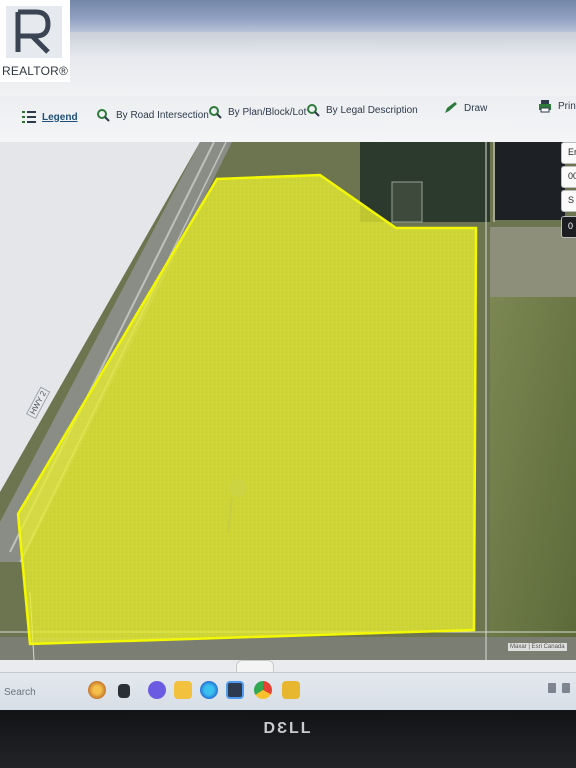 This screenshot has width=576, height=768. I want to click on draw-button: Draw, so click(465, 108).